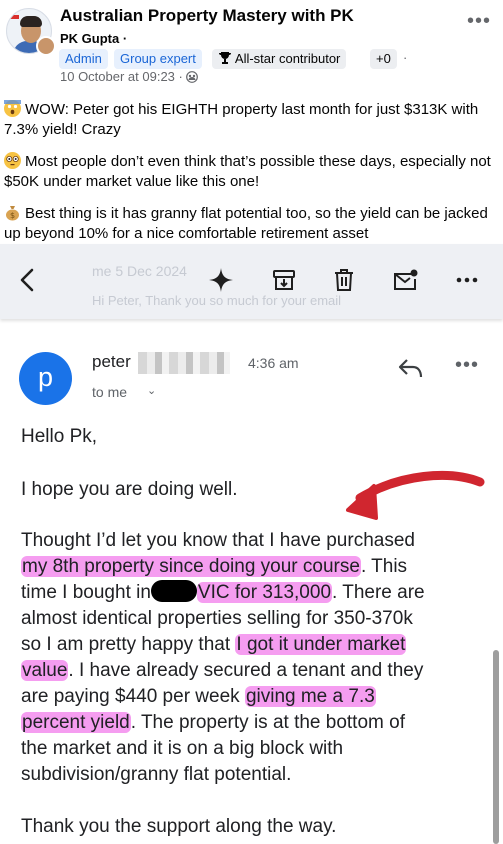  I want to click on mark-unread-icon, so click(405, 280).